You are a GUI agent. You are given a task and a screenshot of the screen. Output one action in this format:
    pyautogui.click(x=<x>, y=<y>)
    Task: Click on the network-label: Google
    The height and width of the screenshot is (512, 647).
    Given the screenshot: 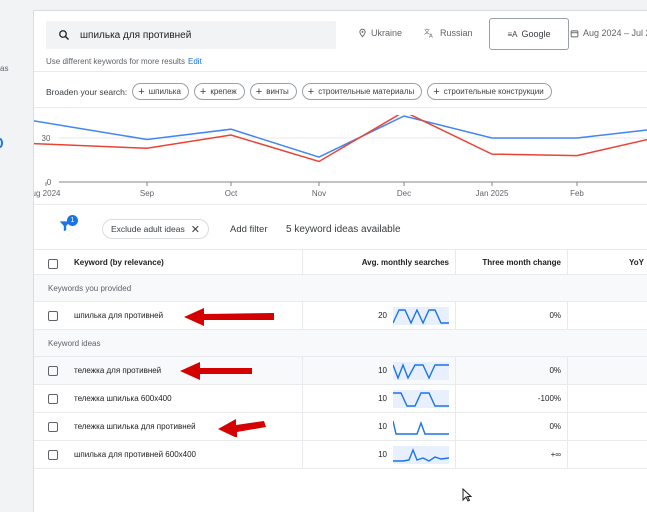 What is the action you would take?
    pyautogui.click(x=536, y=34)
    